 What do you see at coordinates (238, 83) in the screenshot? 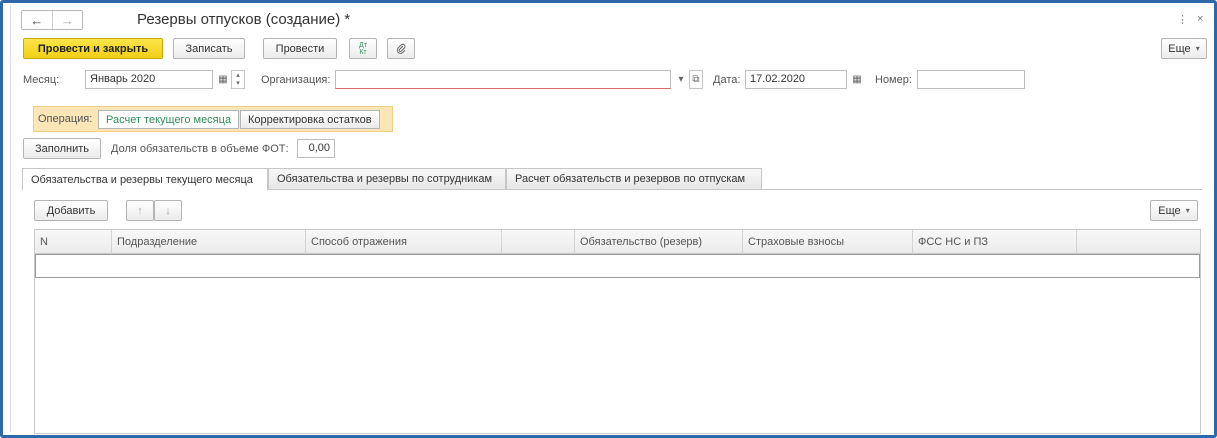
I see `spin-down-icon: ▾` at bounding box center [238, 83].